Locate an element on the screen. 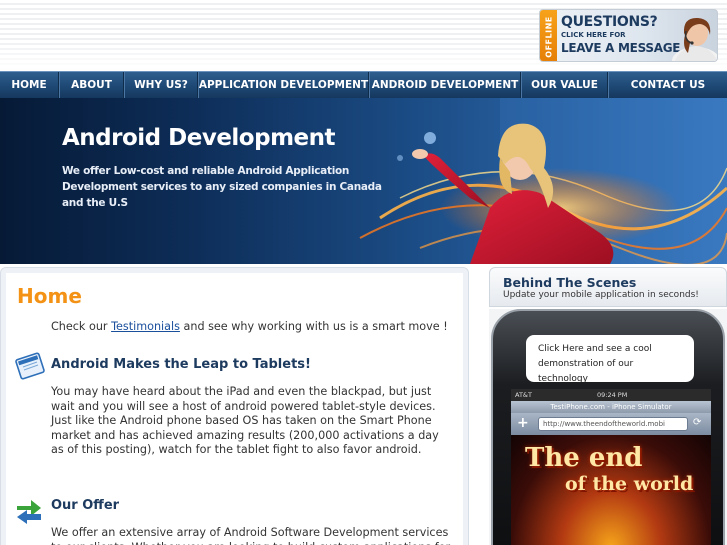  leave-message-label: LEAVE A MESSAGE is located at coordinates (621, 48).